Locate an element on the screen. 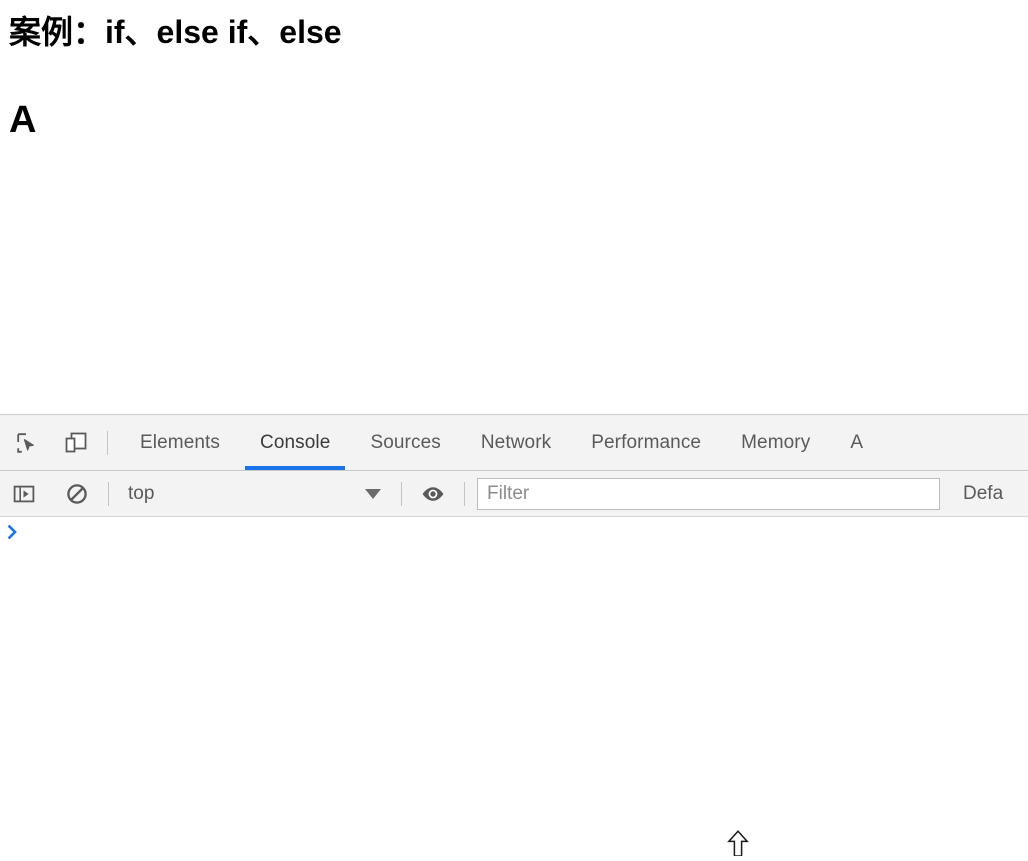  clear-console-icon is located at coordinates (77, 493).